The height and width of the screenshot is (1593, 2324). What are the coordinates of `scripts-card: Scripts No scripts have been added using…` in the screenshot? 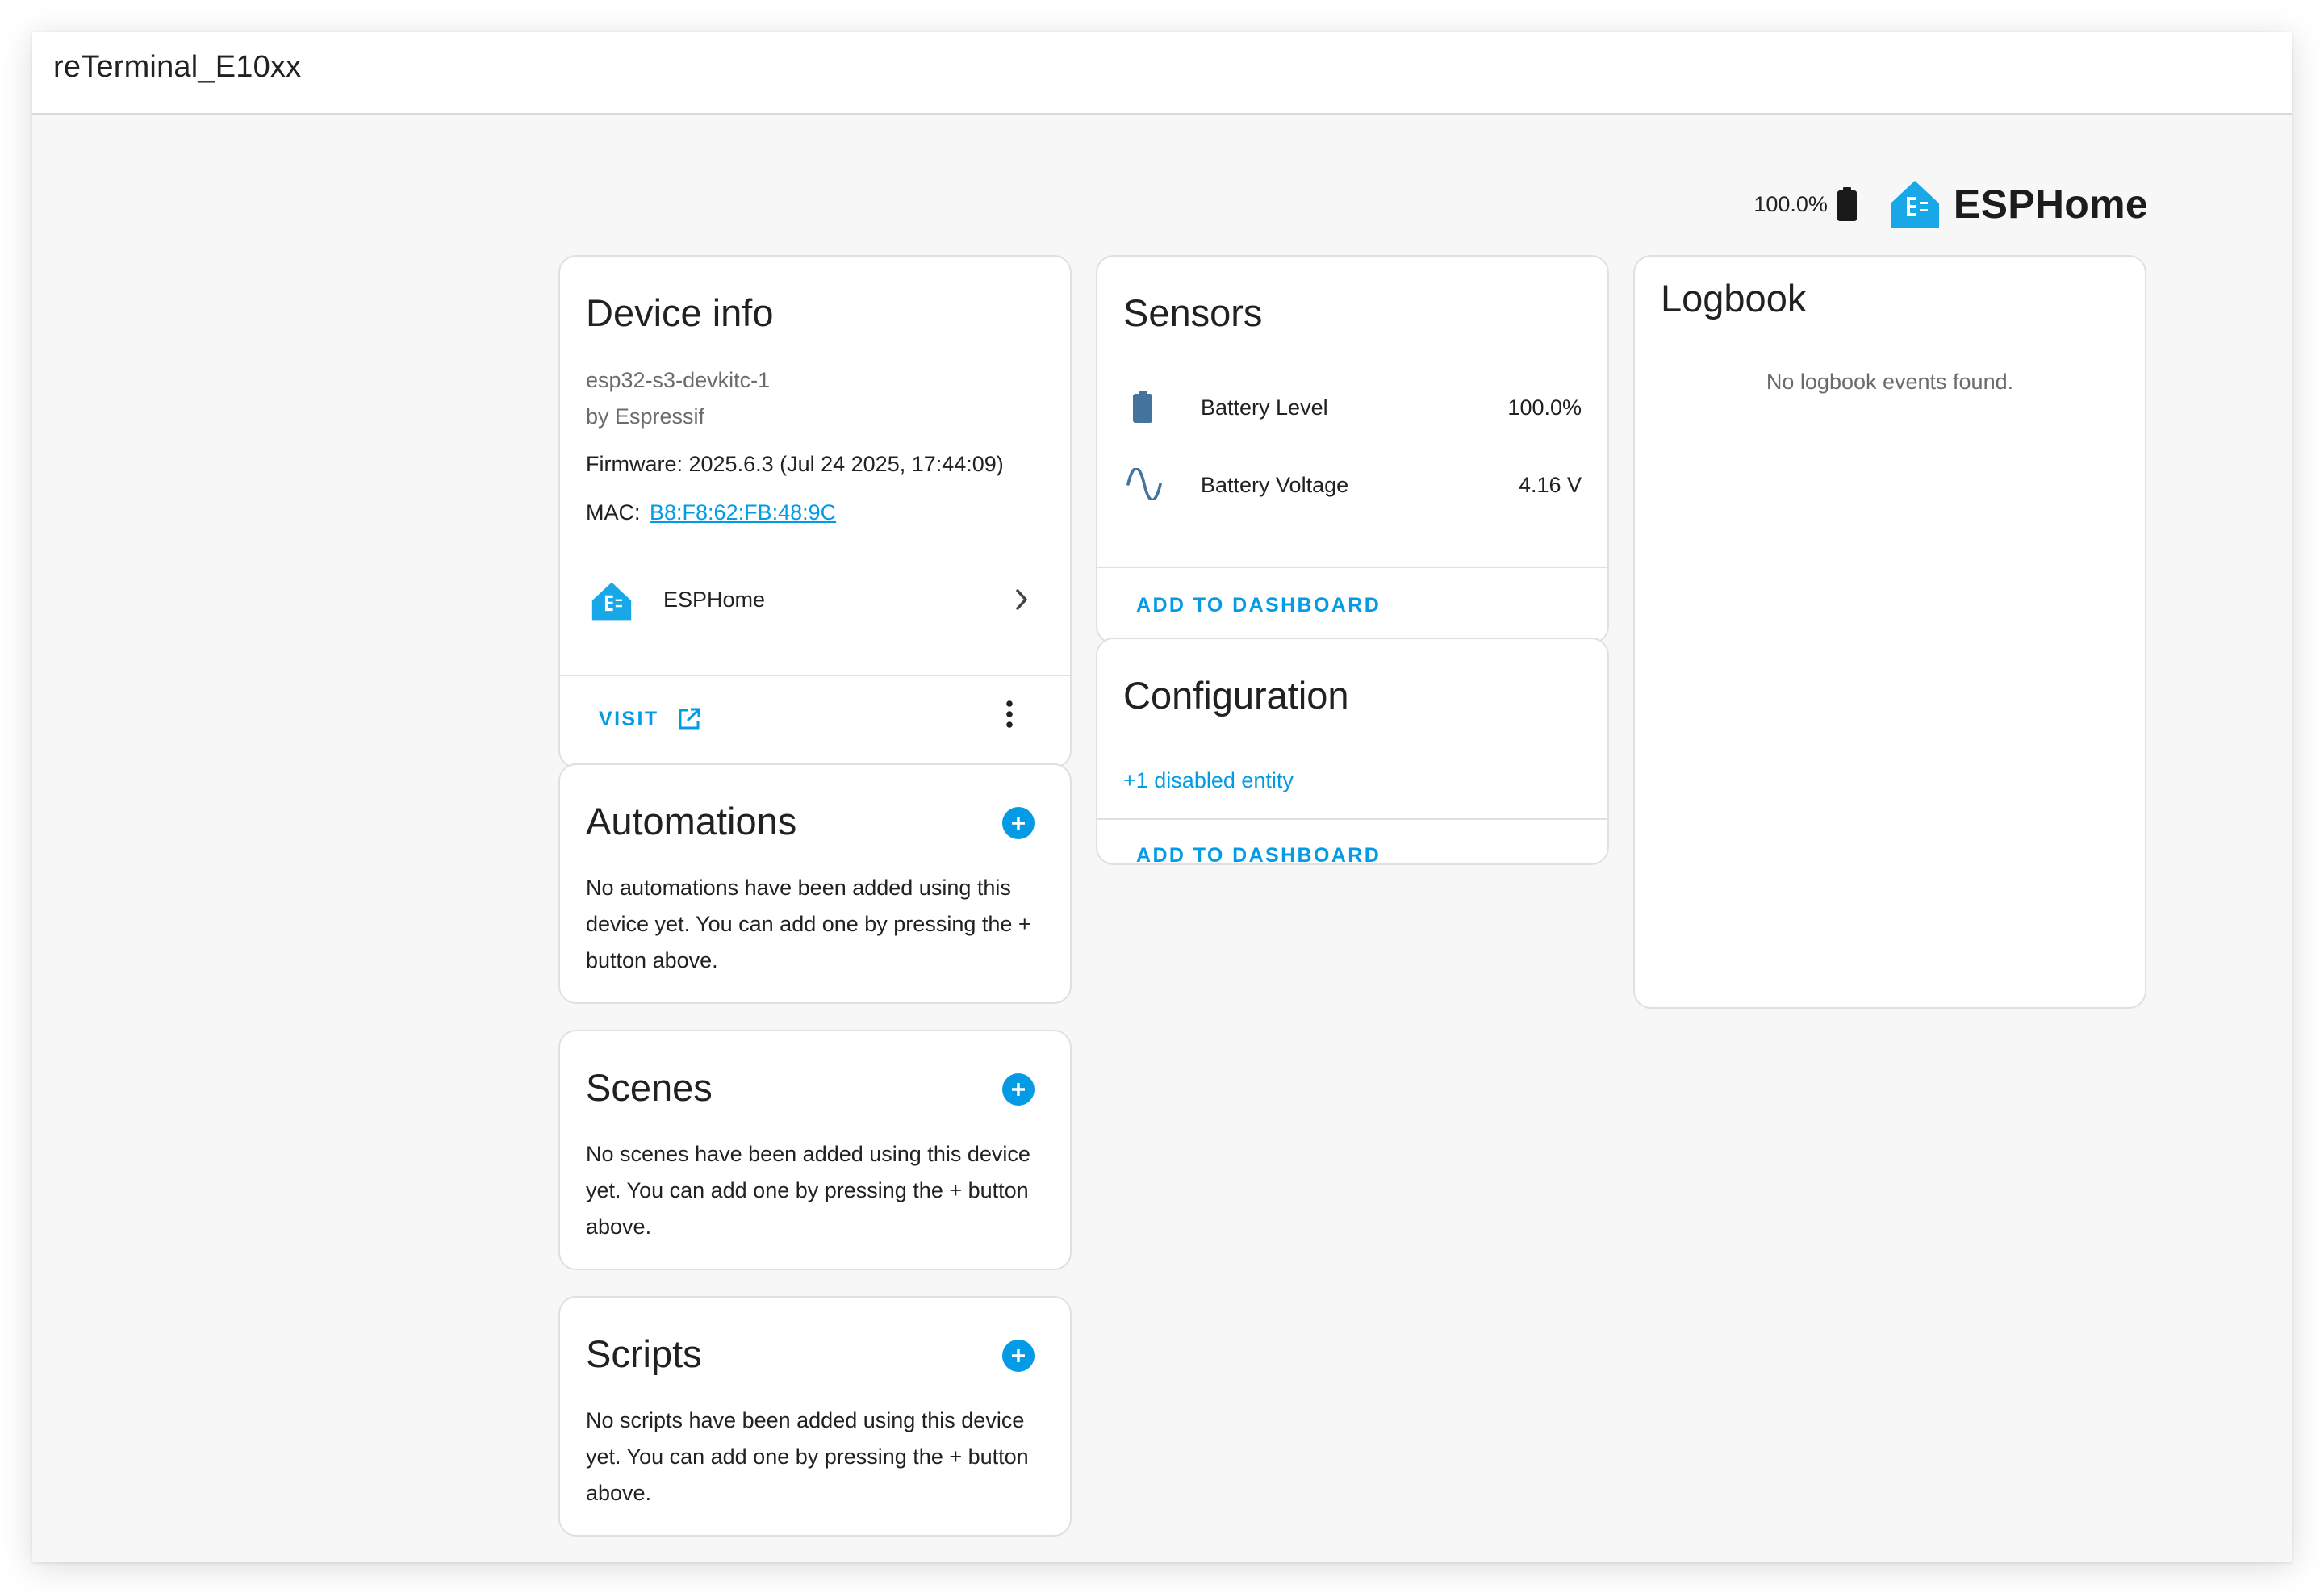 It's located at (815, 1417).